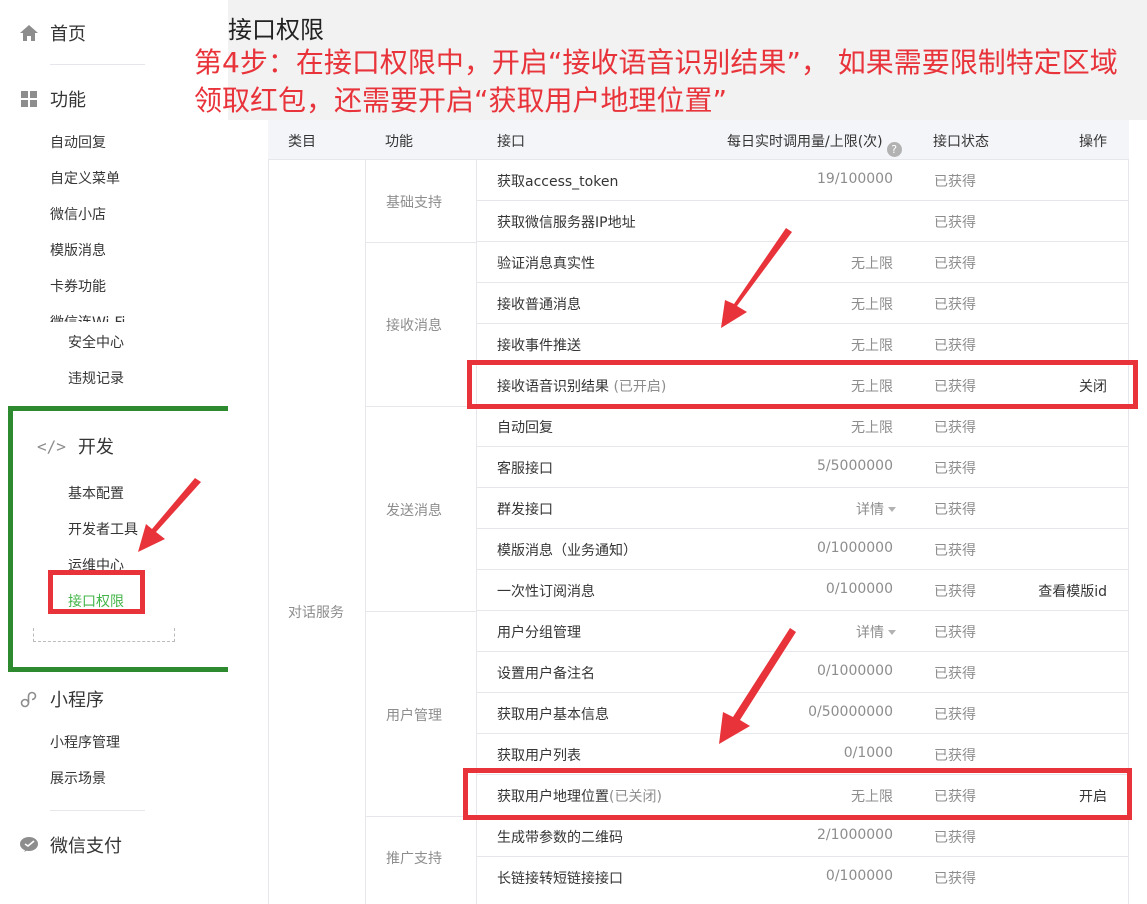  What do you see at coordinates (29, 99) in the screenshot?
I see `grid-icon` at bounding box center [29, 99].